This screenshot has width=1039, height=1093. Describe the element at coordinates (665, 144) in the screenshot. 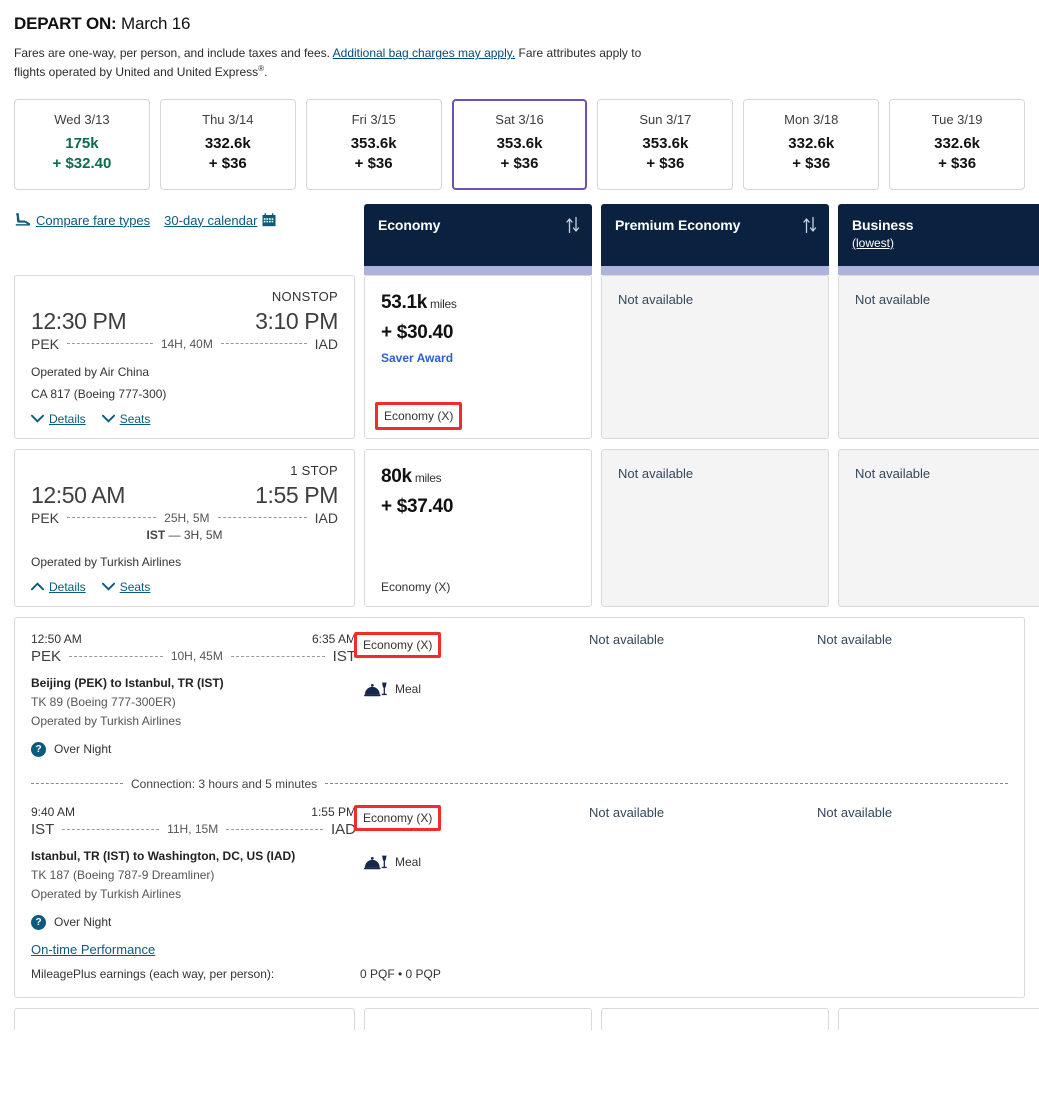

I see `date-card-sun-3-17: Sun 3/17 353.6k + $36` at that location.